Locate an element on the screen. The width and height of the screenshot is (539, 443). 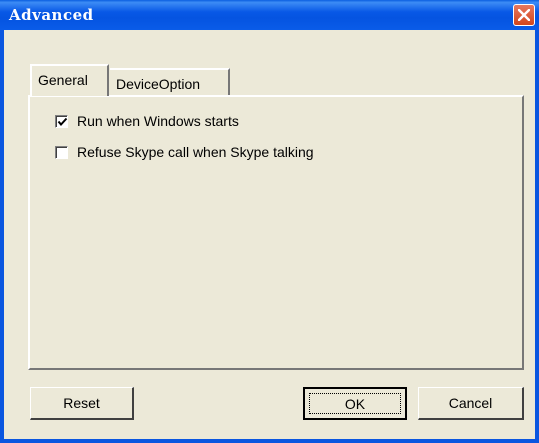
run-on-startup-label: Run when Windows starts is located at coordinates (158, 121).